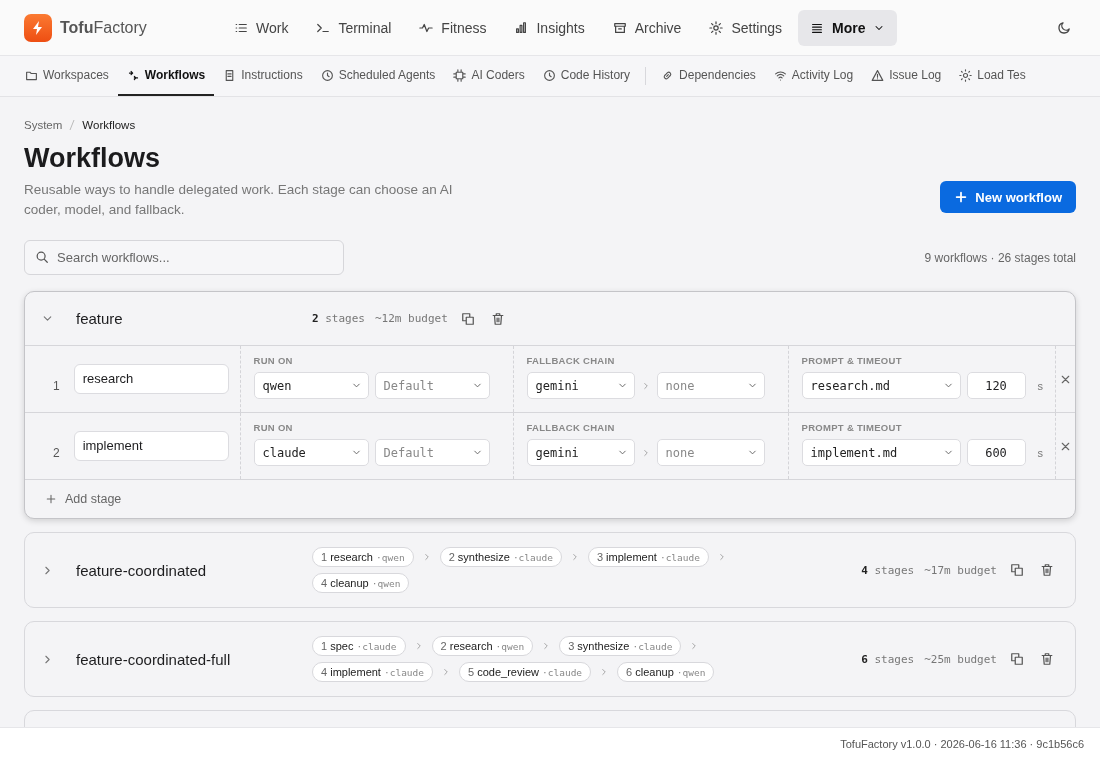 This screenshot has height=760, width=1100. I want to click on stage-count: 2 stages, so click(338, 318).